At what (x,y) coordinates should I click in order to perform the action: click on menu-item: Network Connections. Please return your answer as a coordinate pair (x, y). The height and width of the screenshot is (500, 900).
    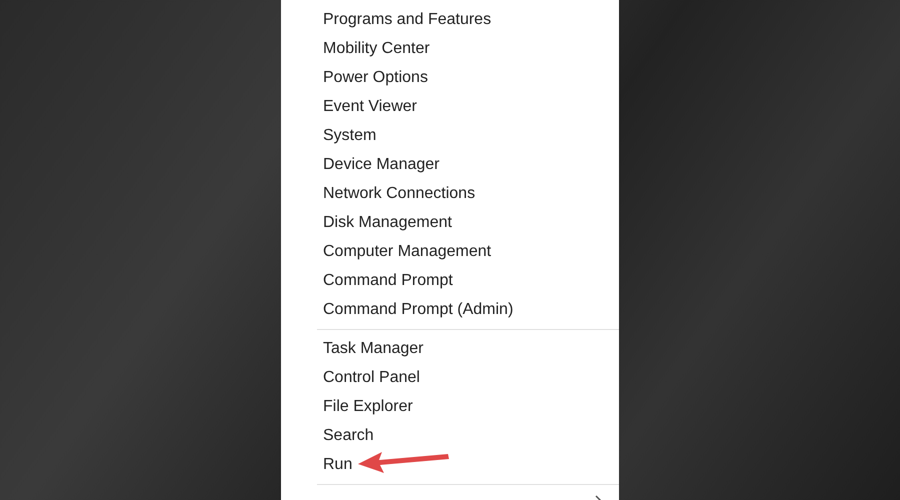
    Looking at the image, I should click on (450, 193).